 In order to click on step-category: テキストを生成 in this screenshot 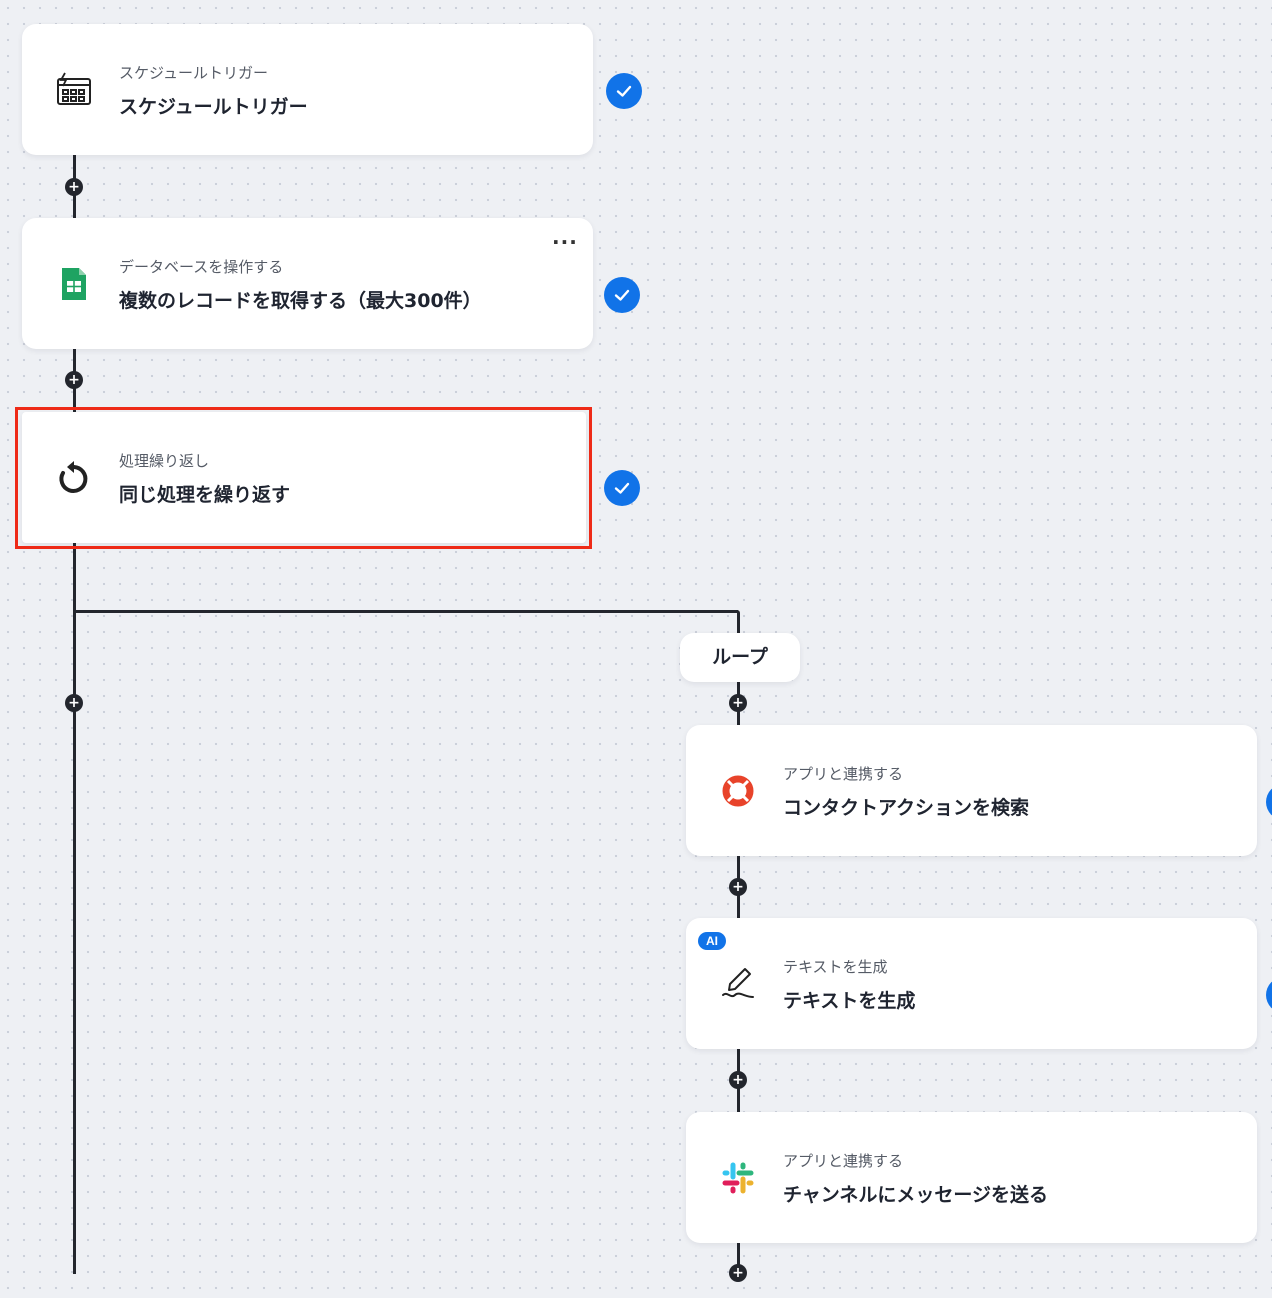, I will do `click(835, 967)`.